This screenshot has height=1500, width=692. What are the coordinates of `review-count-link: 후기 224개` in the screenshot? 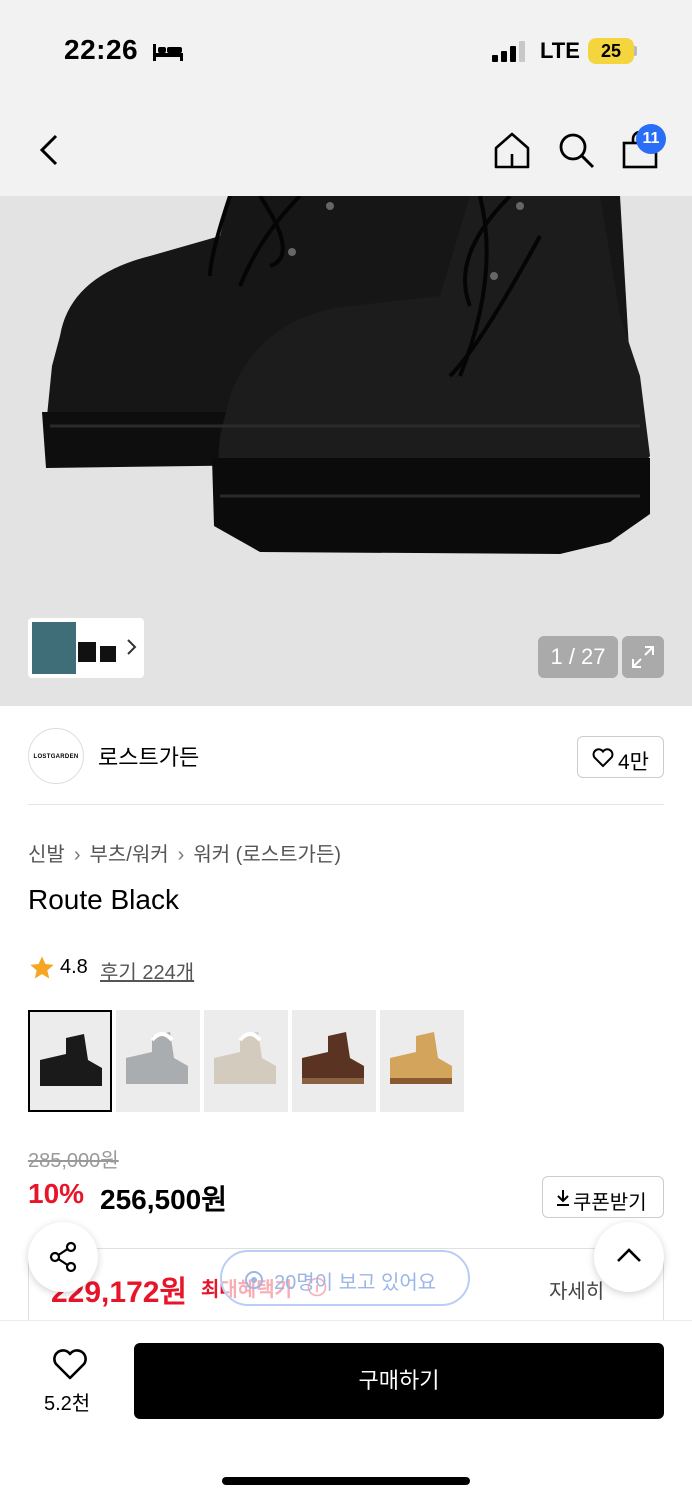 It's located at (147, 970).